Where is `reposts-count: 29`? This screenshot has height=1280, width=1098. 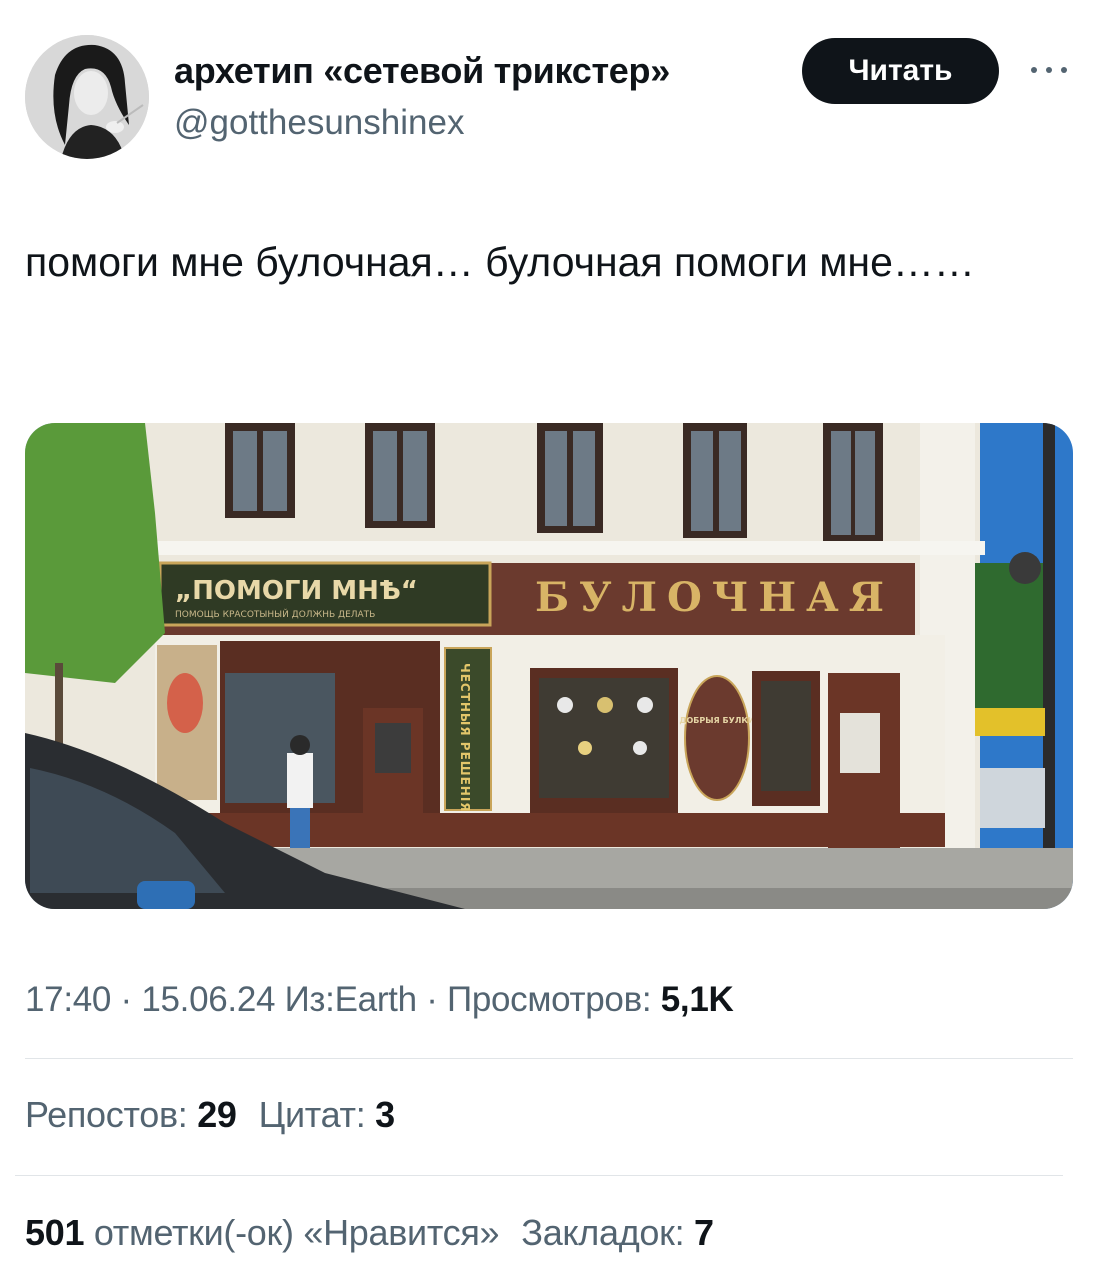
reposts-count: 29 is located at coordinates (217, 1114).